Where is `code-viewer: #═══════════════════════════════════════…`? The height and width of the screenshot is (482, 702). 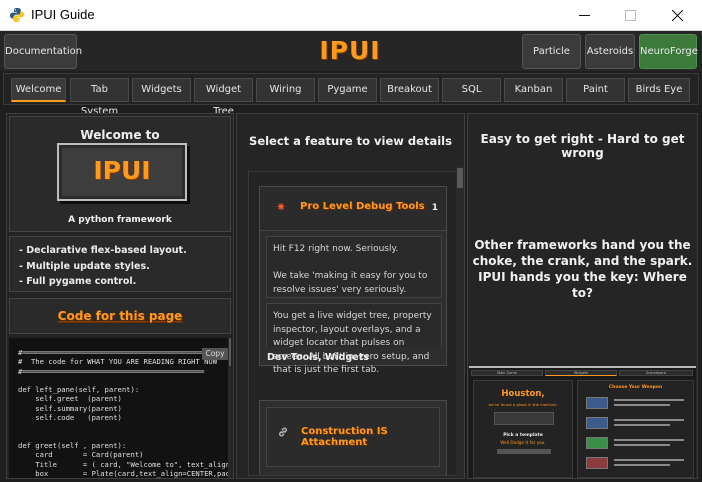 code-viewer: #═══════════════════════════════════════… is located at coordinates (120, 408).